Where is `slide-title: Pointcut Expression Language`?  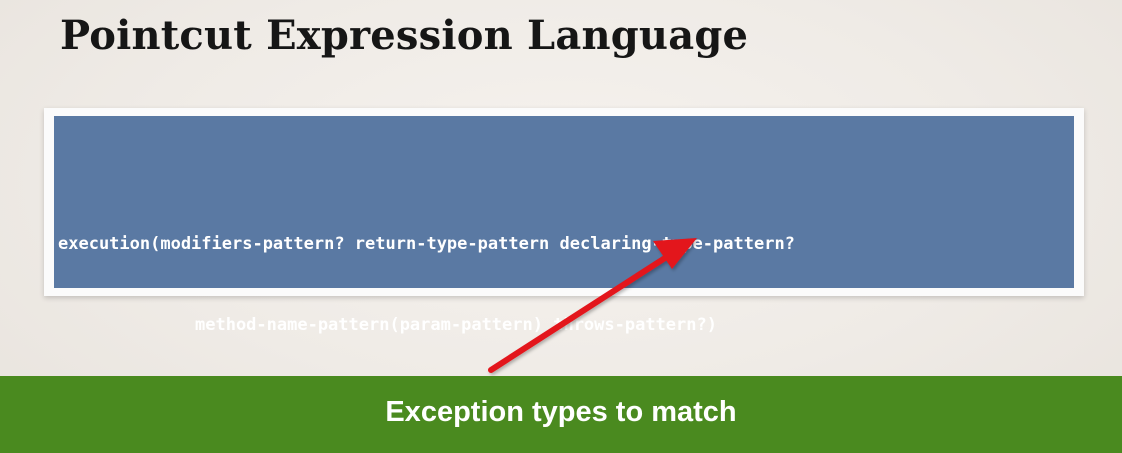 slide-title: Pointcut Expression Language is located at coordinates (404, 35).